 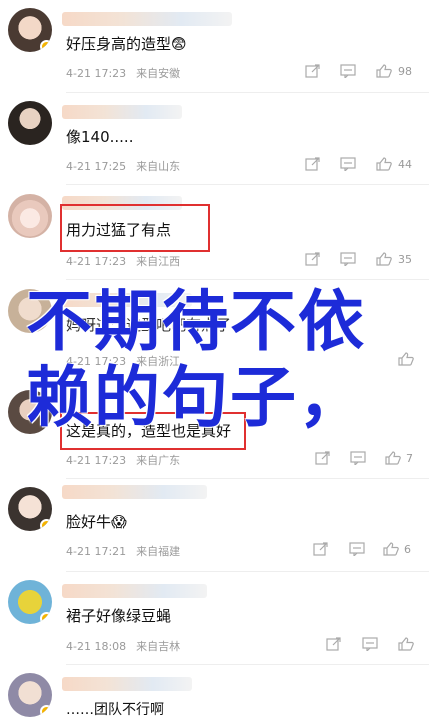 I want to click on comment-meta: 4-21 18:08 来自吉林, so click(x=123, y=646).